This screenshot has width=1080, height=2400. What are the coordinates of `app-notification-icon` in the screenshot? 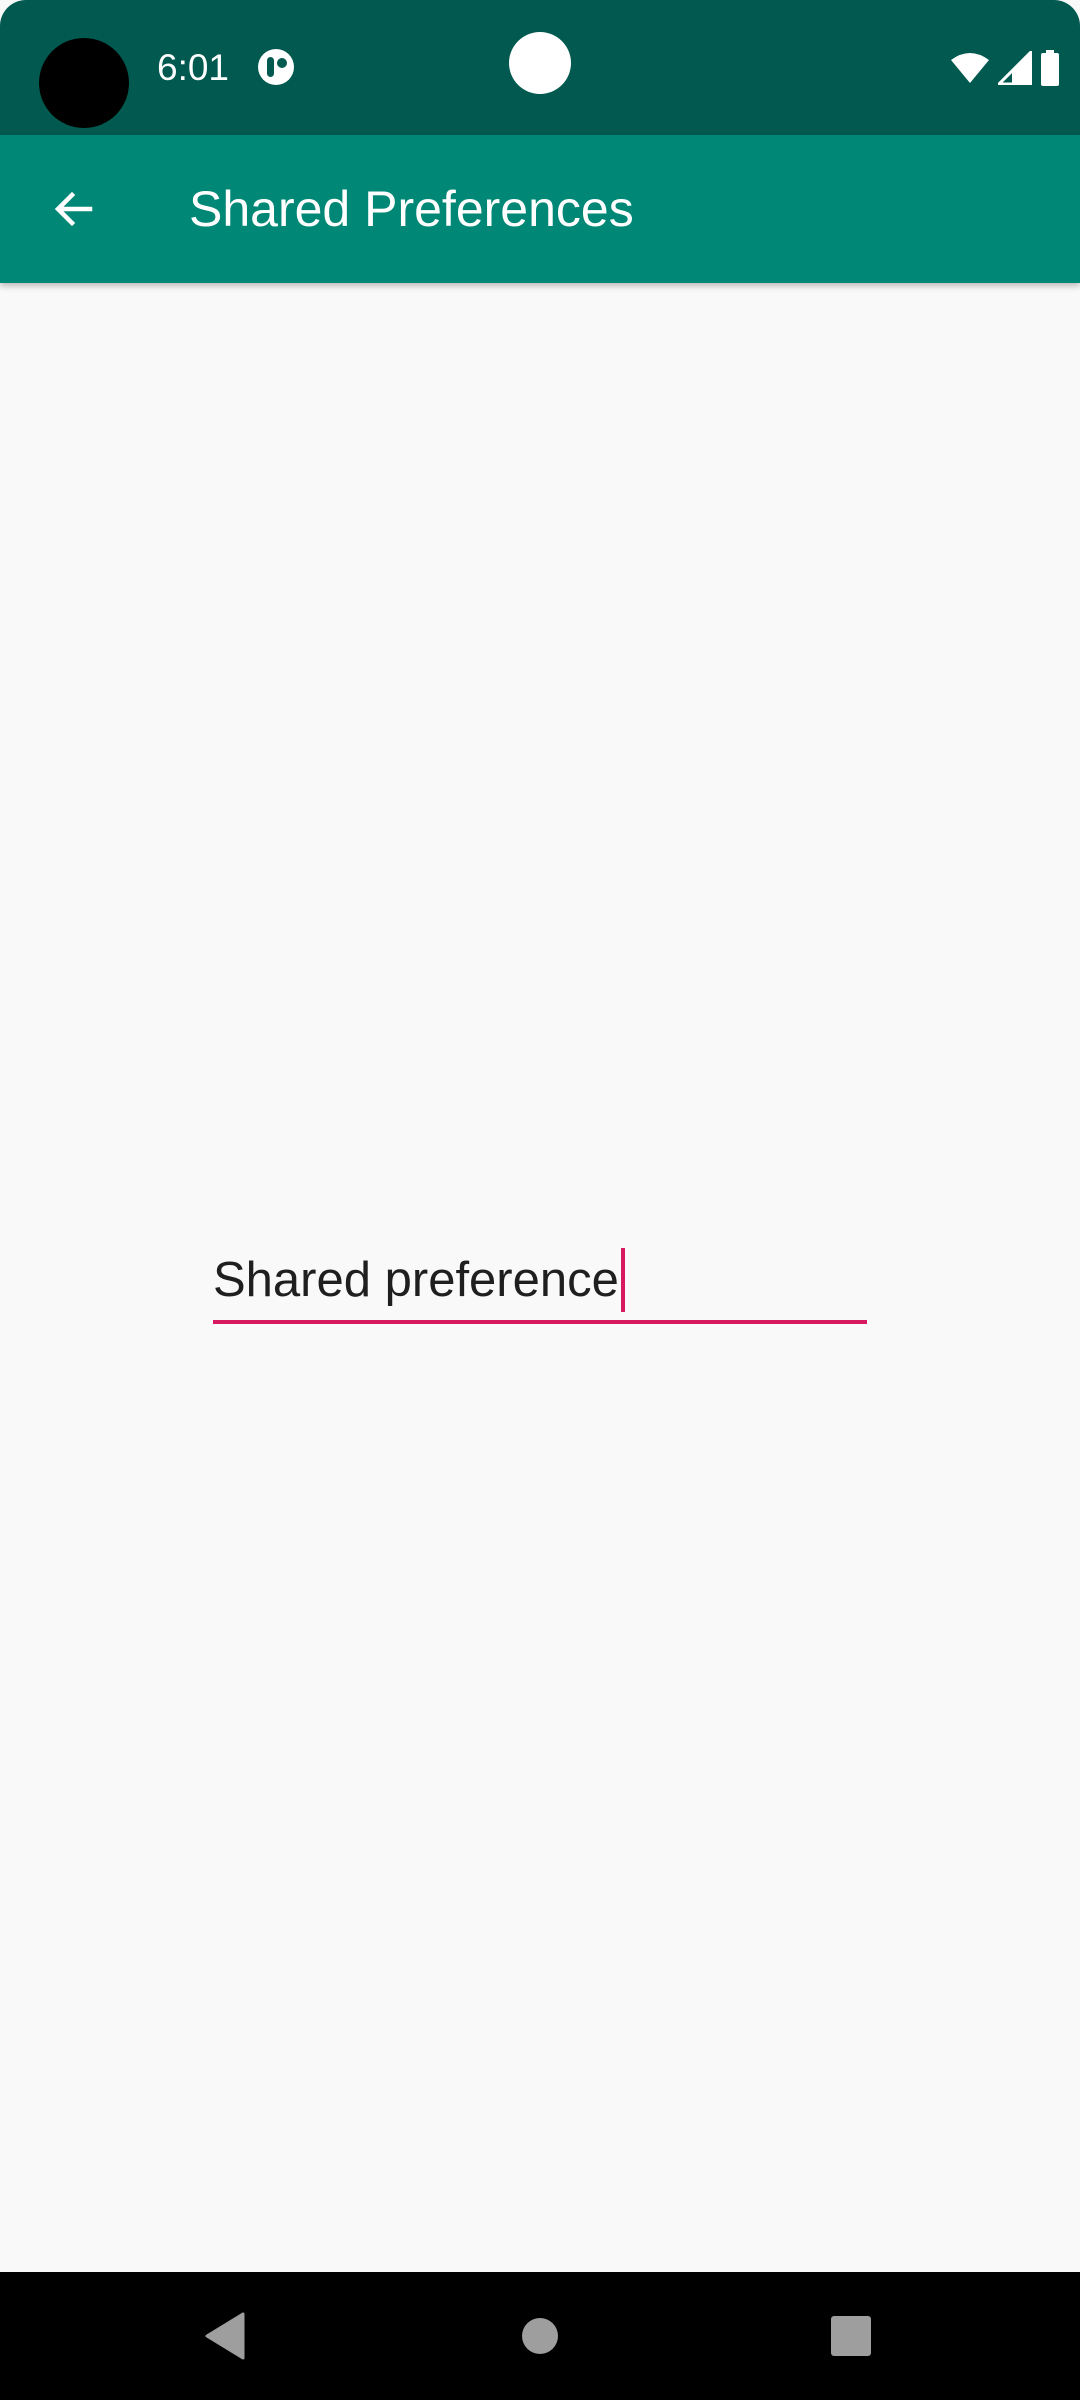 It's located at (276, 67).